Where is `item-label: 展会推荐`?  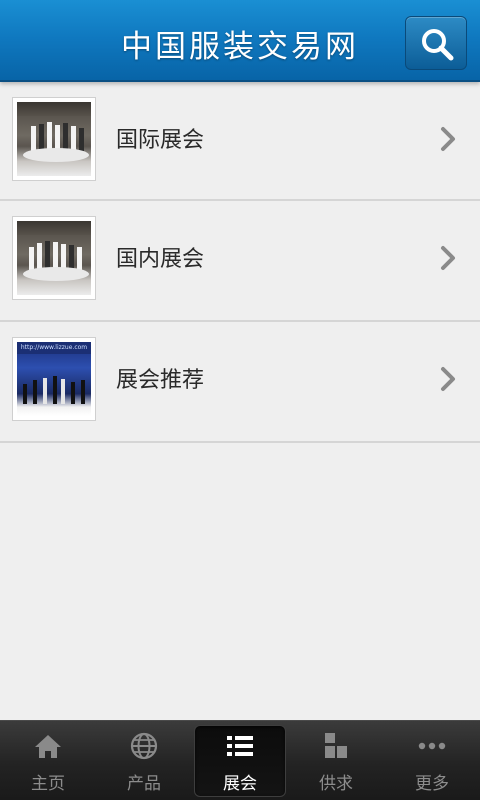
item-label: 展会推荐 is located at coordinates (160, 380).